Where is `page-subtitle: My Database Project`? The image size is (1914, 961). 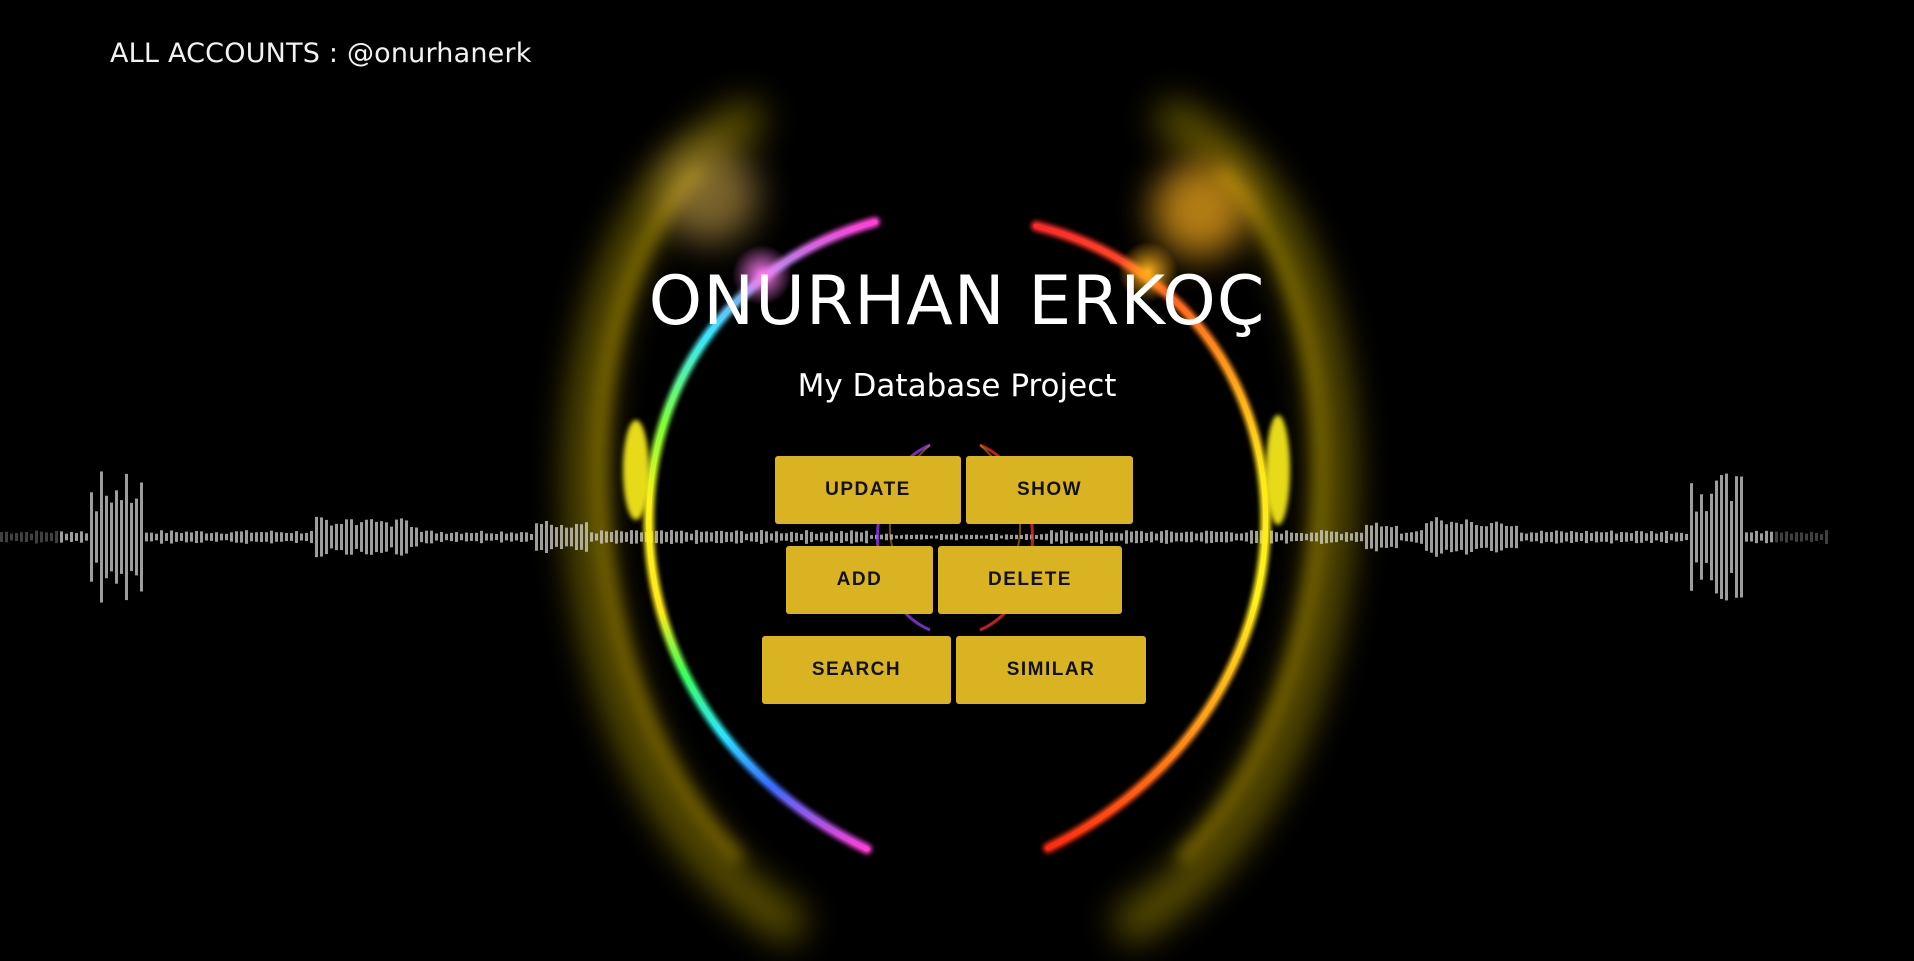 page-subtitle: My Database Project is located at coordinates (957, 386).